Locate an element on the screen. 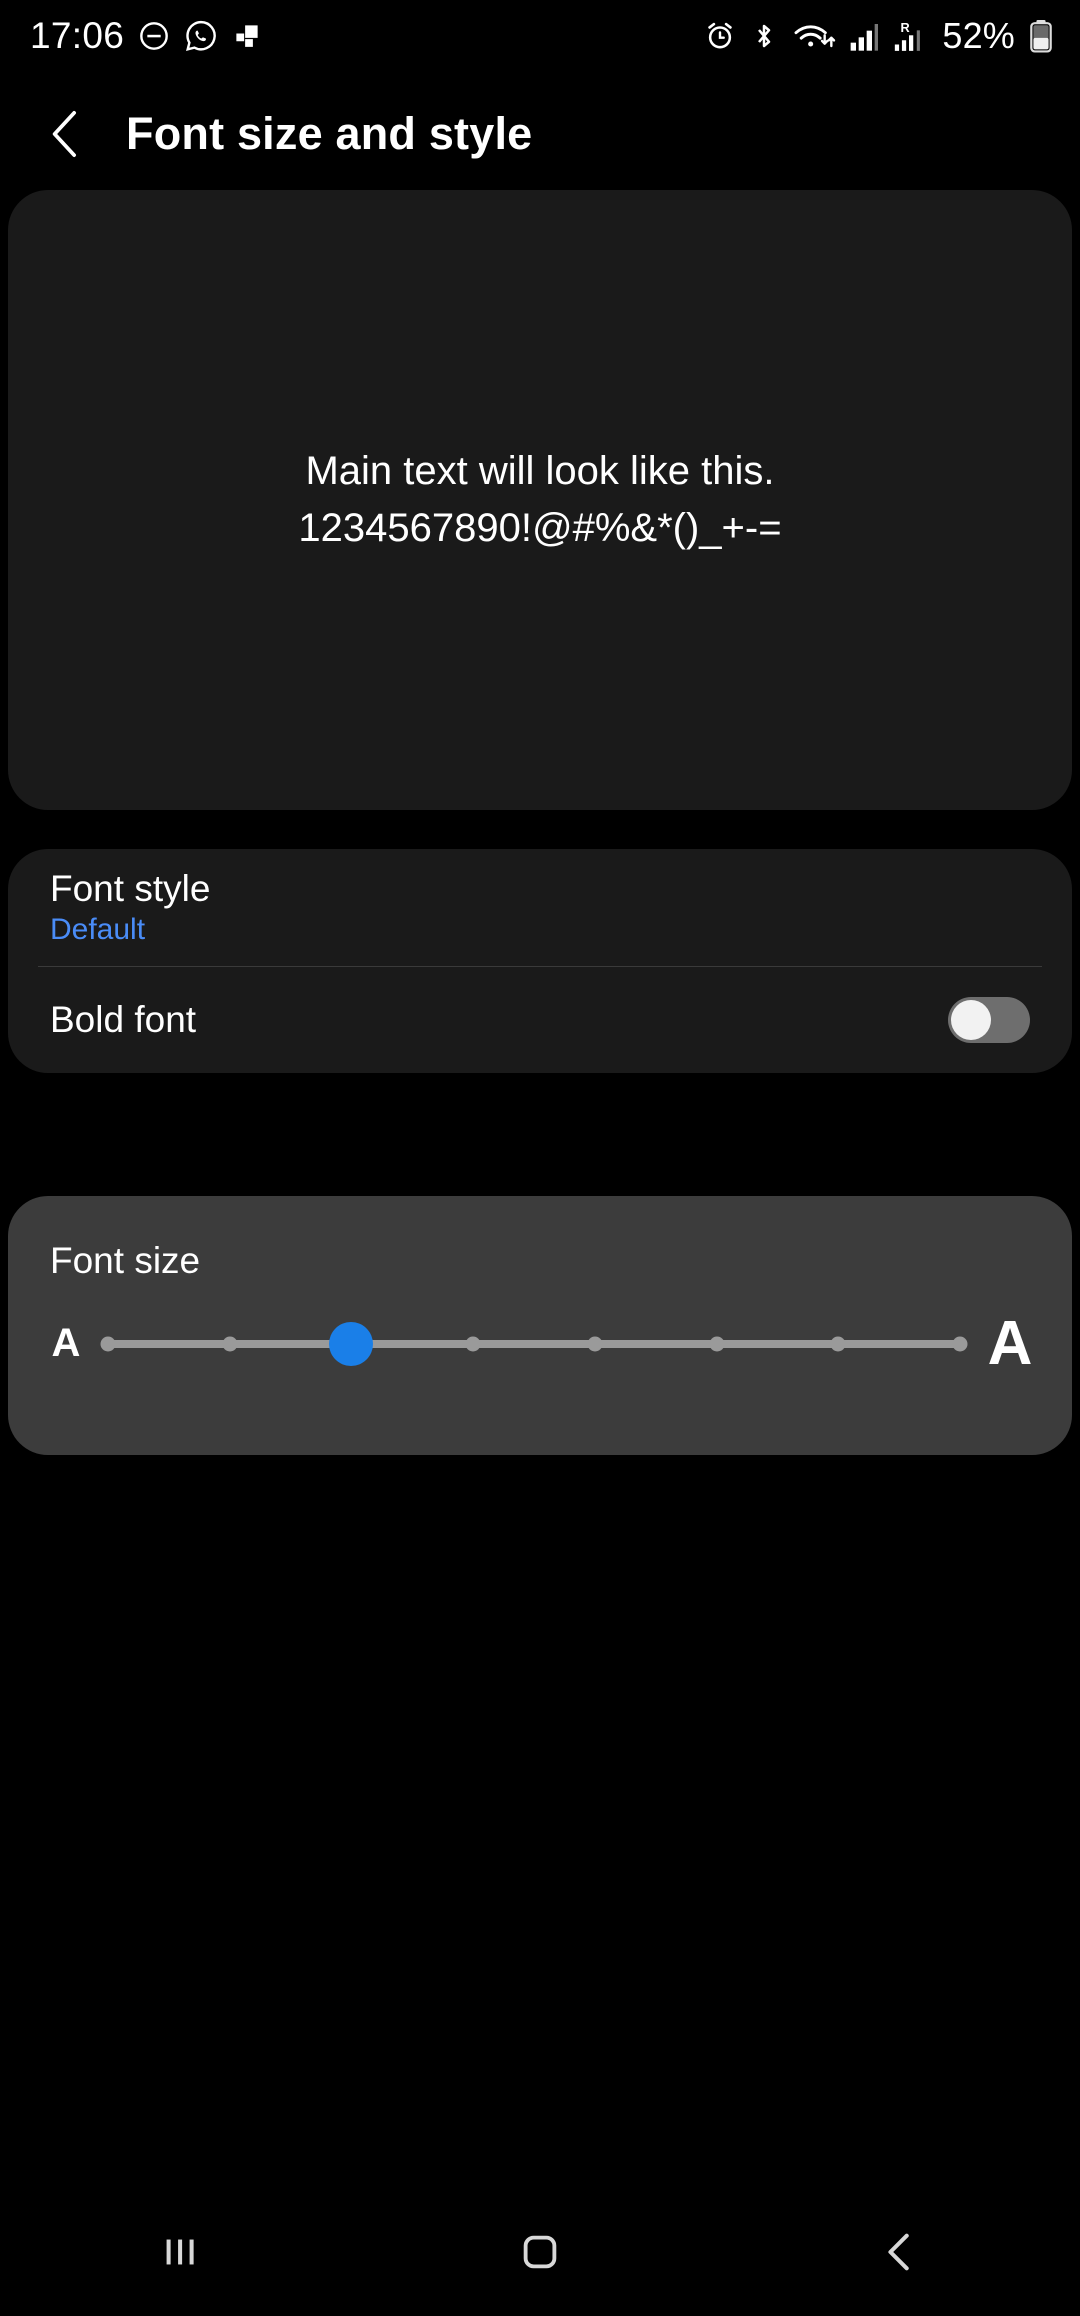 The width and height of the screenshot is (1080, 2316). home-icon is located at coordinates (540, 2252).